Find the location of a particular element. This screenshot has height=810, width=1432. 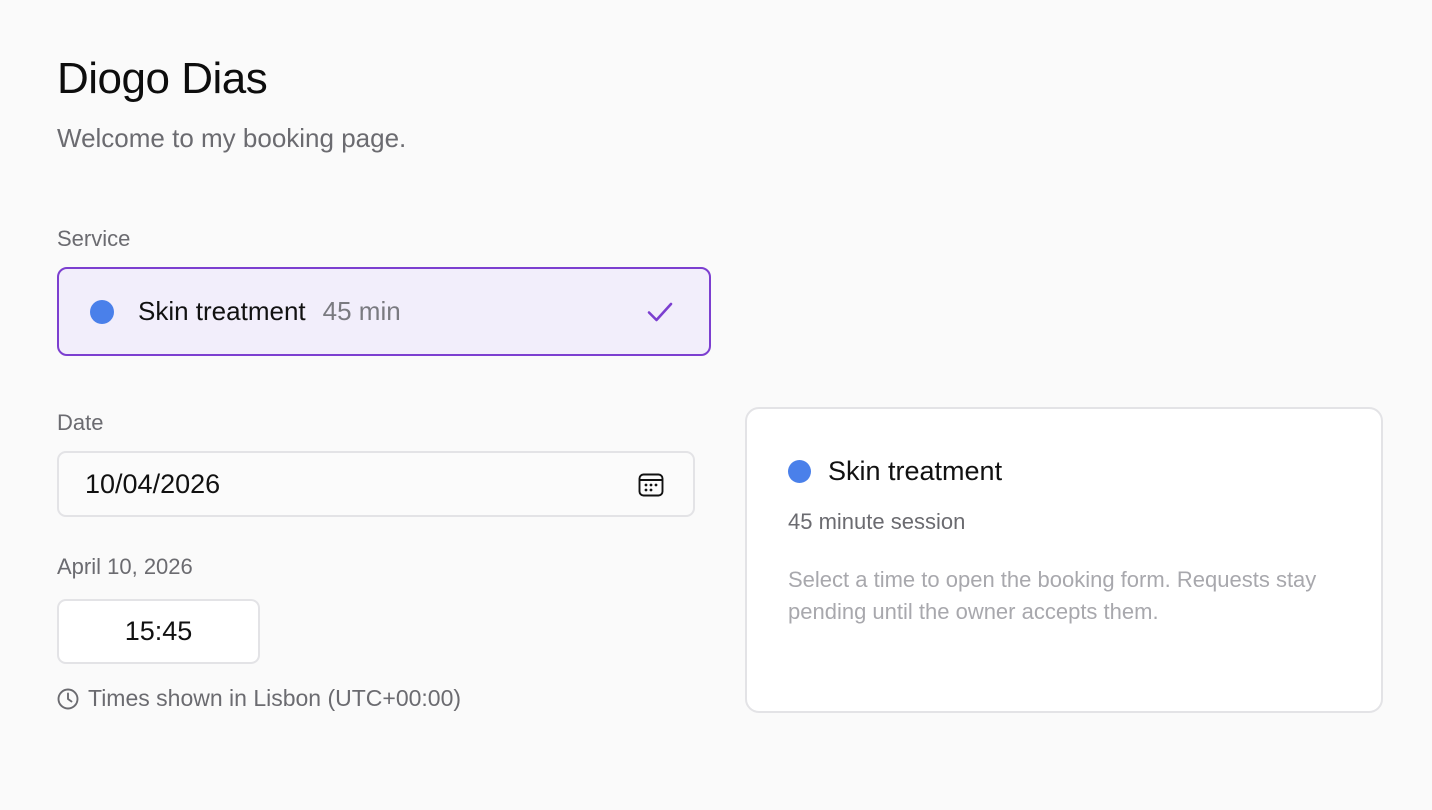

timezone-text: Times shown in Lisbon (UTC+00:00) is located at coordinates (275, 698).